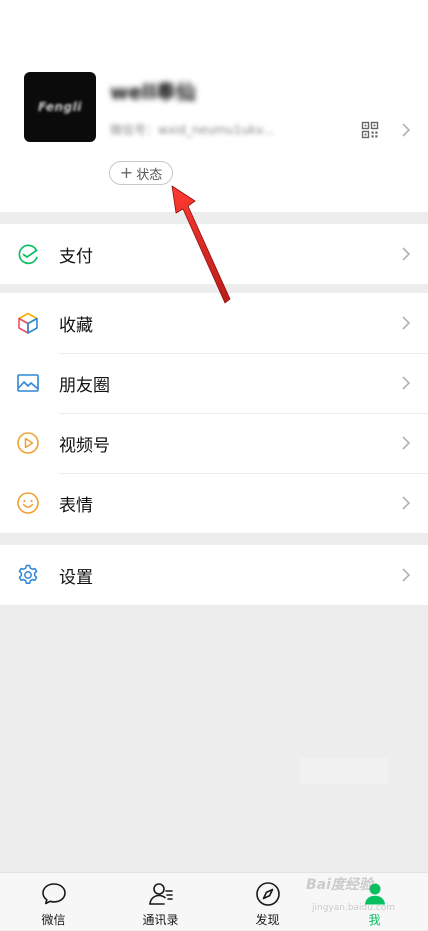 This screenshot has width=428, height=931. I want to click on tab-contacts: 通讯录, so click(160, 902).